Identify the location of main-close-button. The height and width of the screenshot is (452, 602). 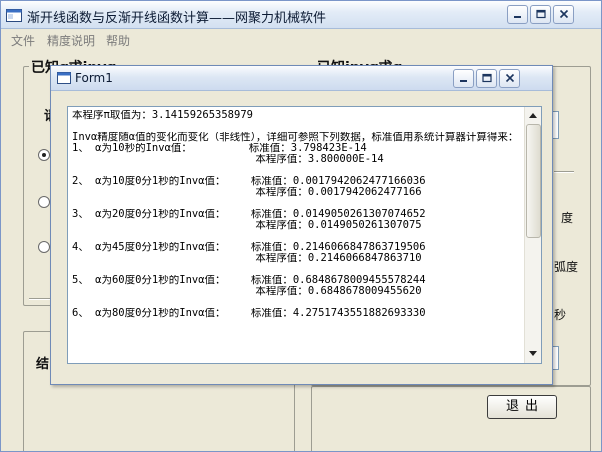
(563, 14).